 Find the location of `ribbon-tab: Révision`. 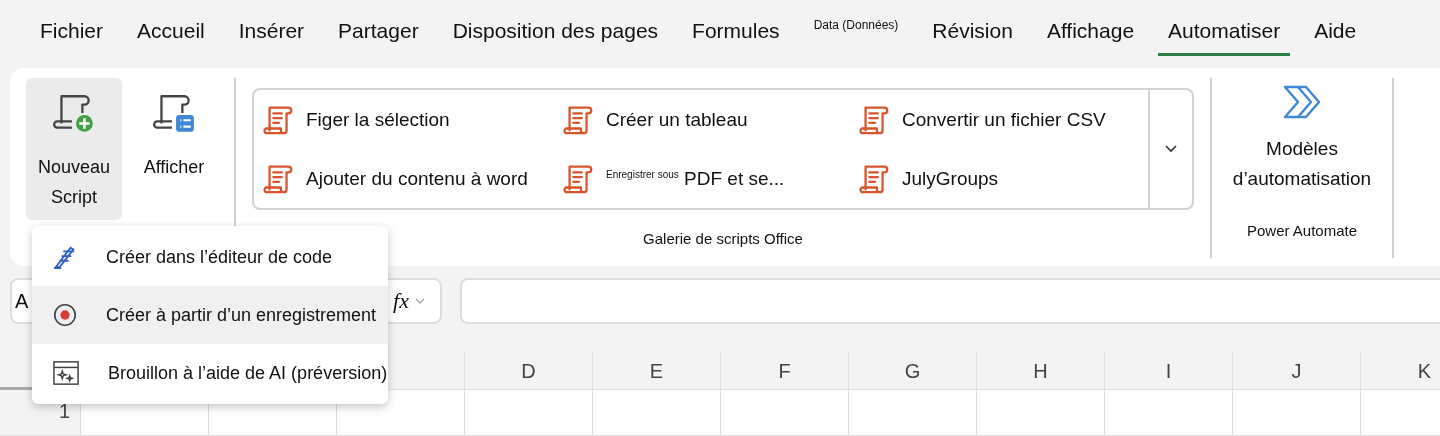

ribbon-tab: Révision is located at coordinates (972, 34).